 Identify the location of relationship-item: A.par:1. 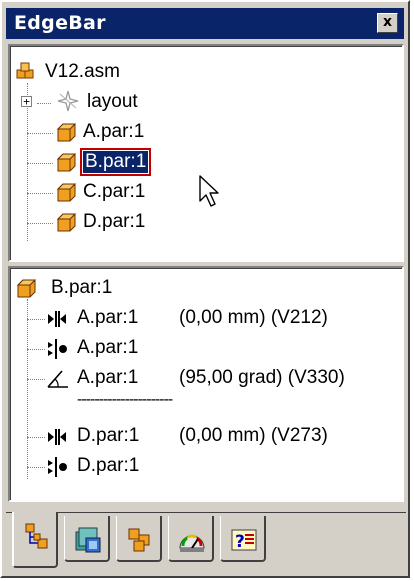
(222, 350).